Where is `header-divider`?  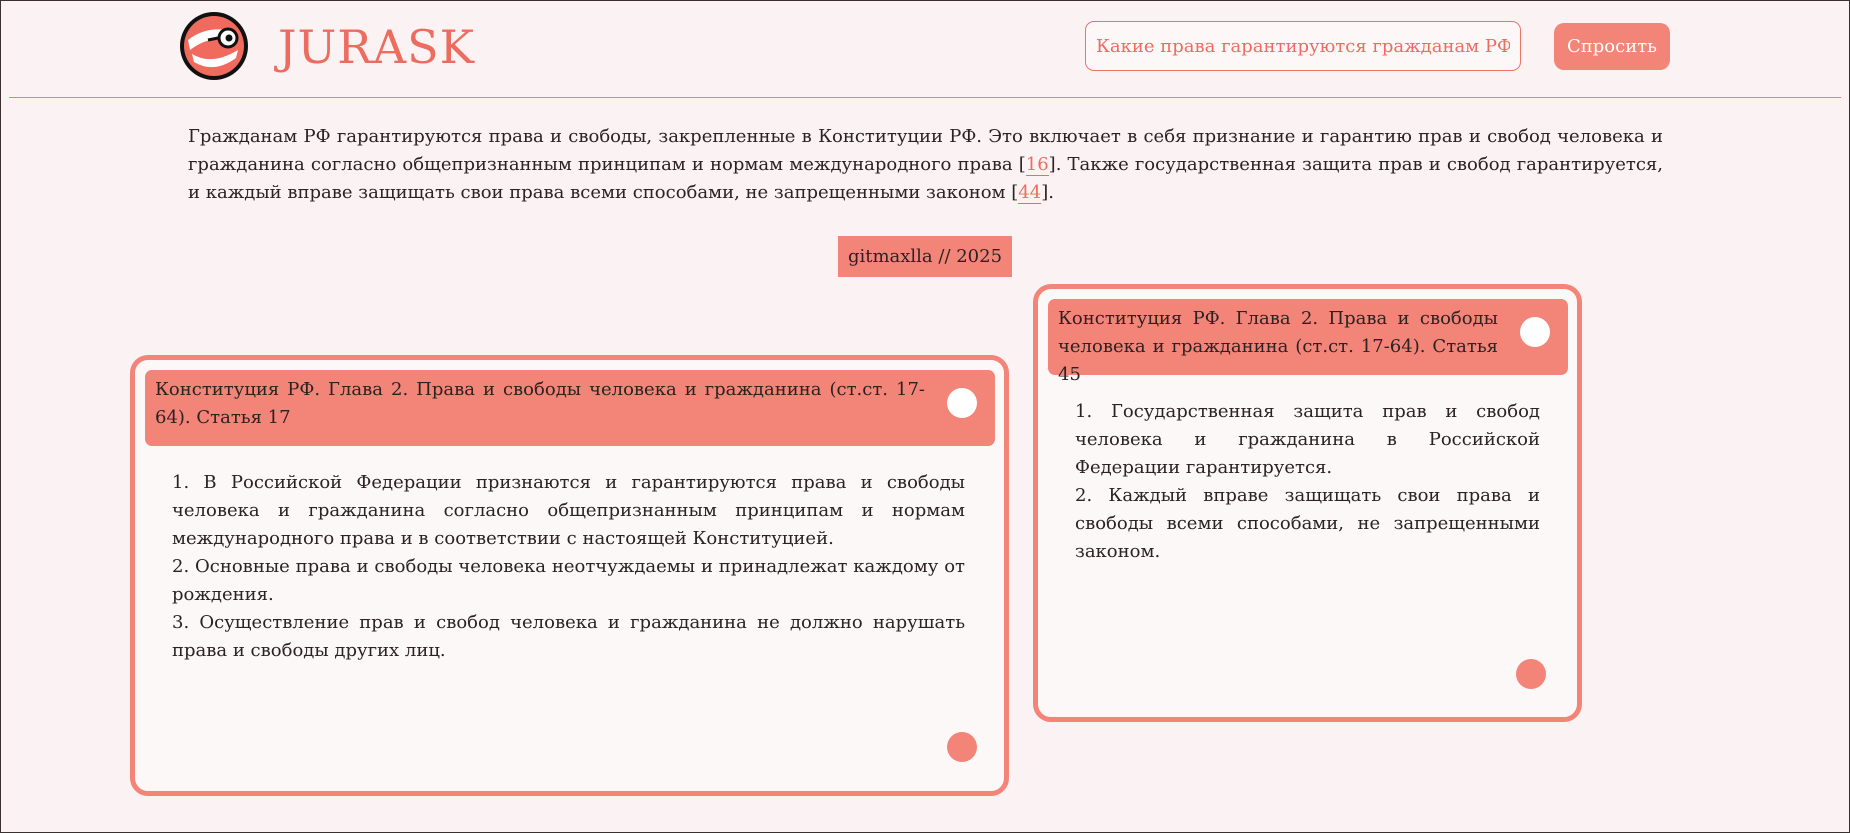
header-divider is located at coordinates (925, 97).